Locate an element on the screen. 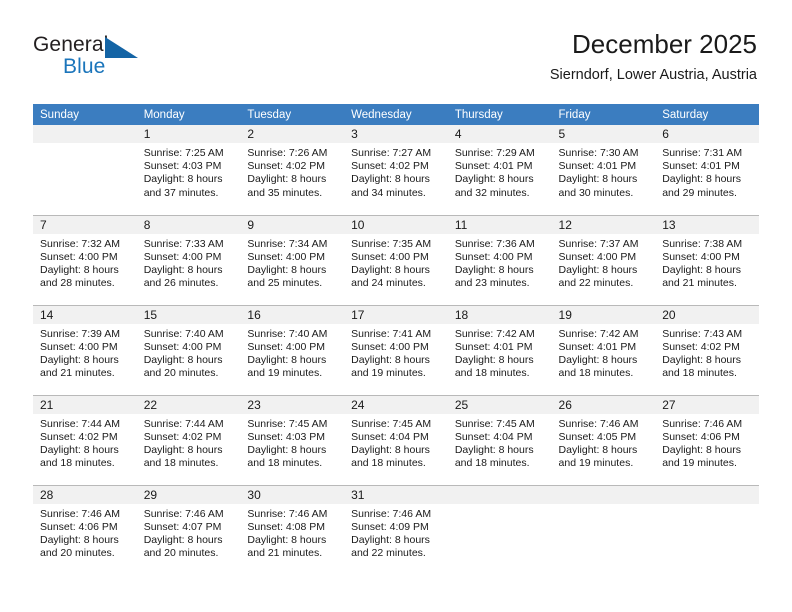 The image size is (792, 612). calendar-day-number: 3 is located at coordinates (396, 134).